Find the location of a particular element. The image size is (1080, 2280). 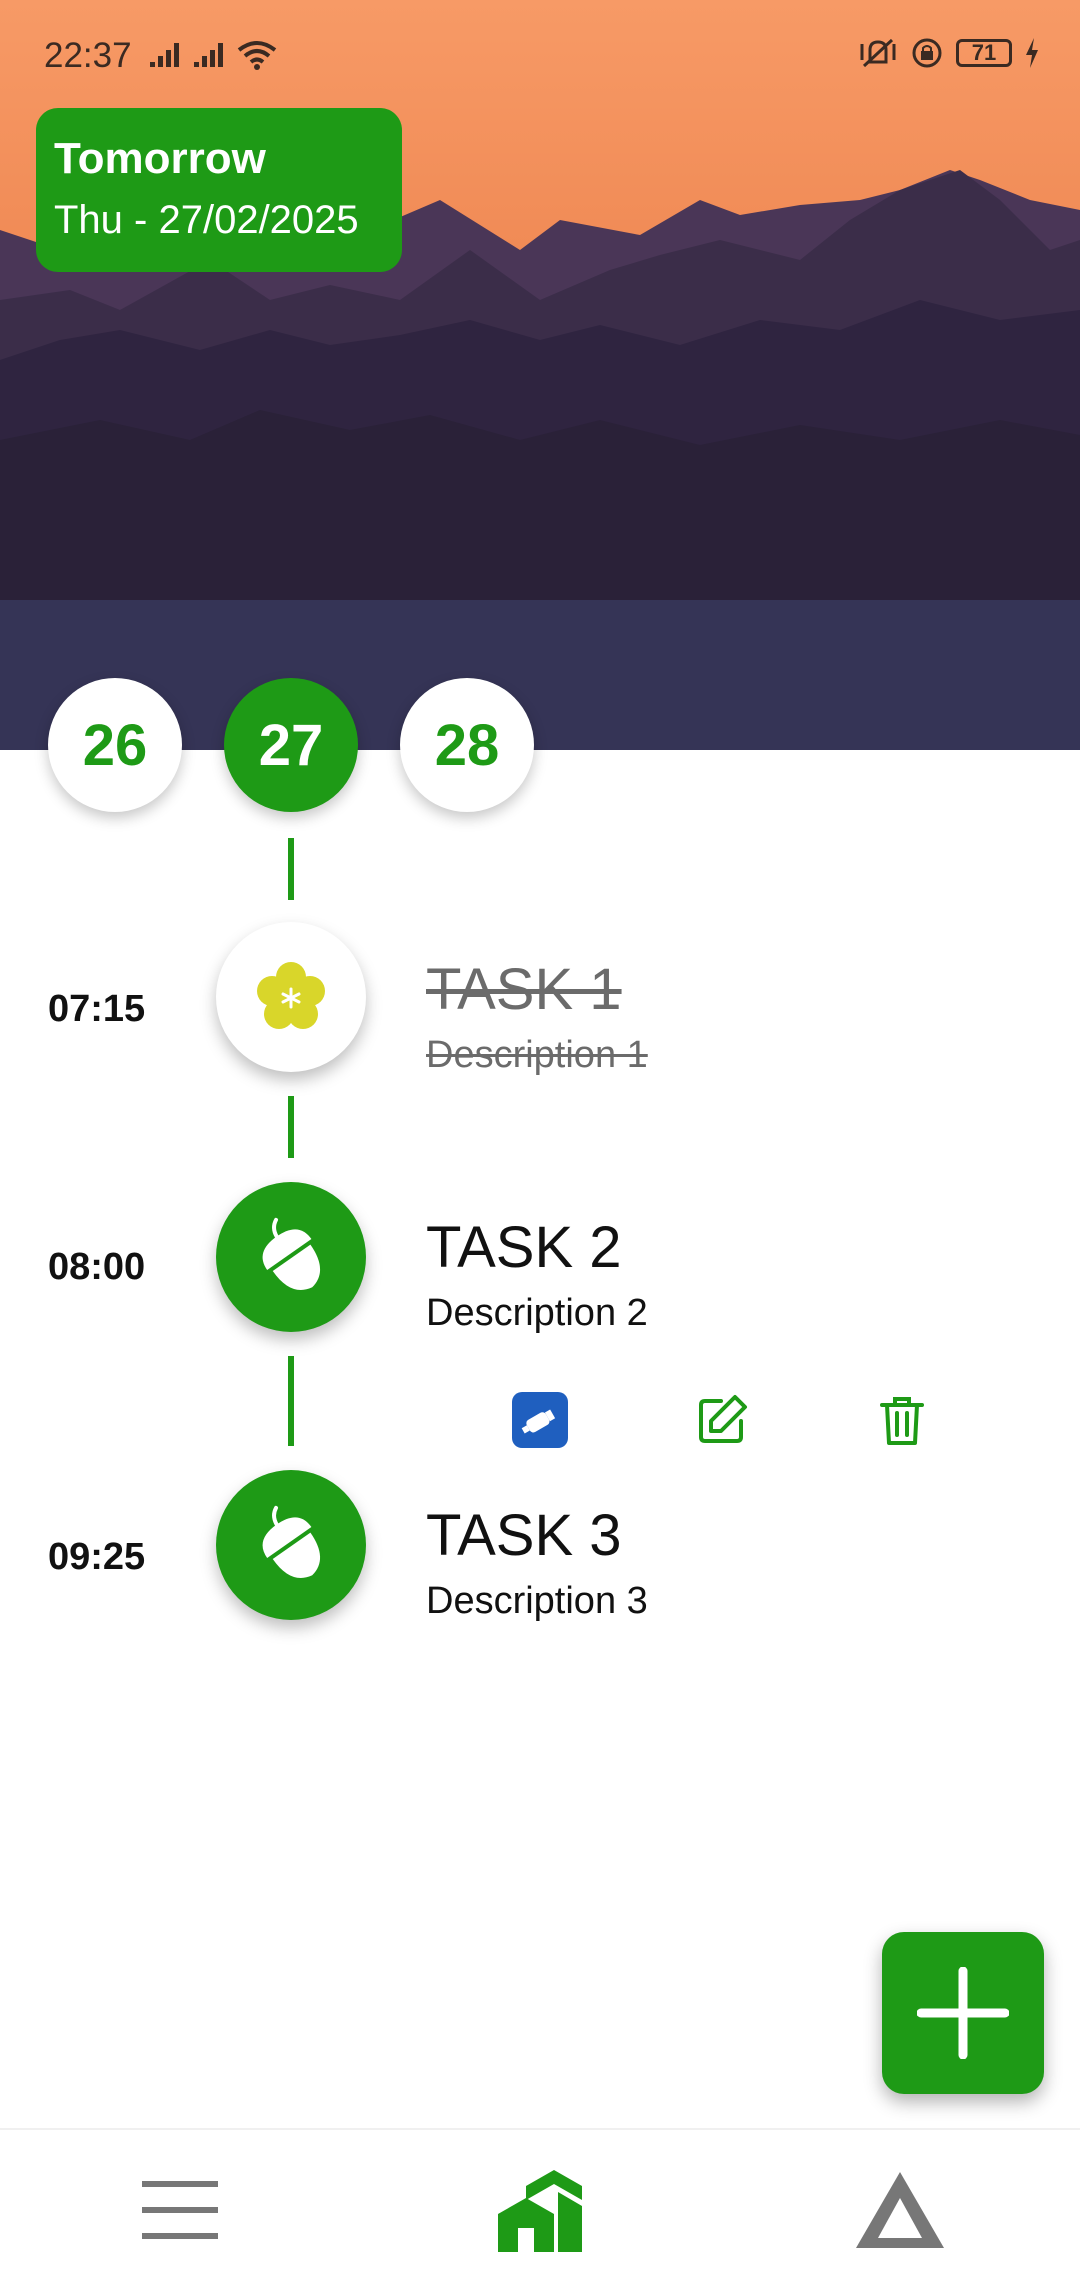

link-icon is located at coordinates (540, 1420).